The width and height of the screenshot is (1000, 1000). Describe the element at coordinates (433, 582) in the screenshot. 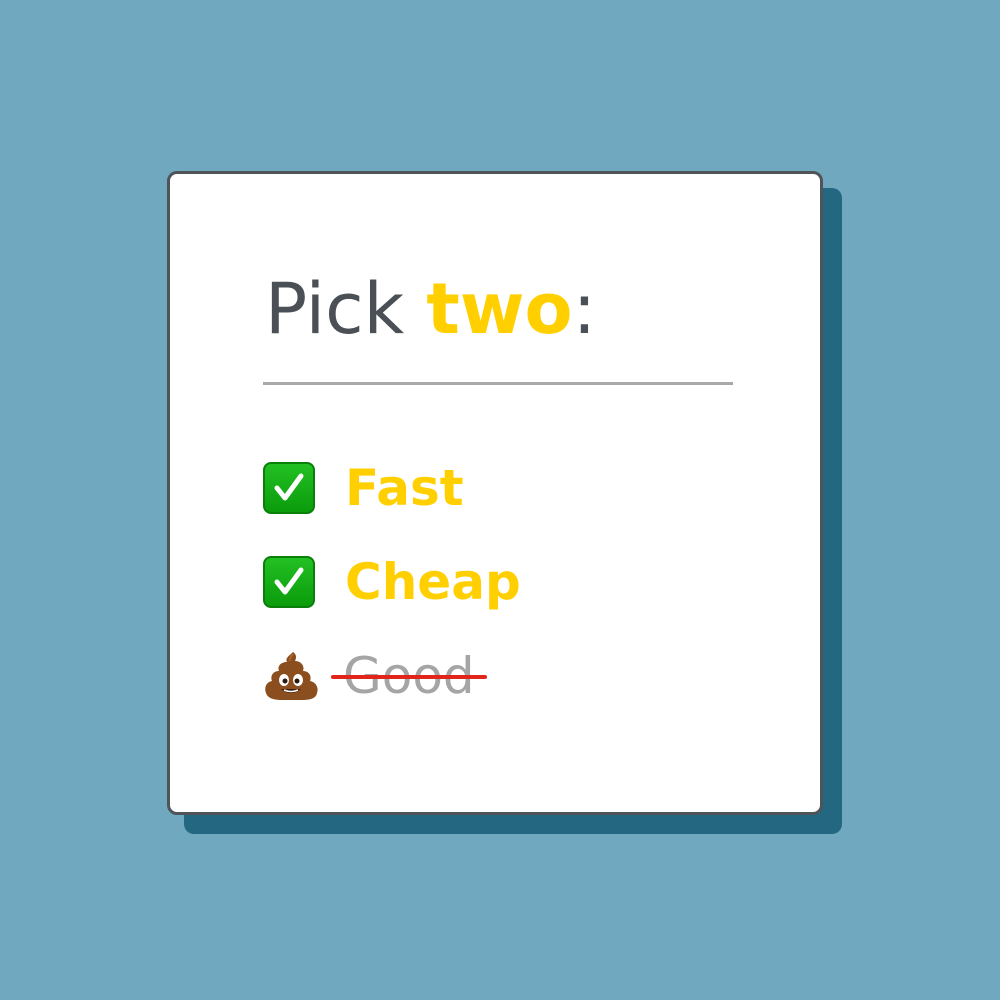

I see `item-label-cheap: Cheap` at that location.